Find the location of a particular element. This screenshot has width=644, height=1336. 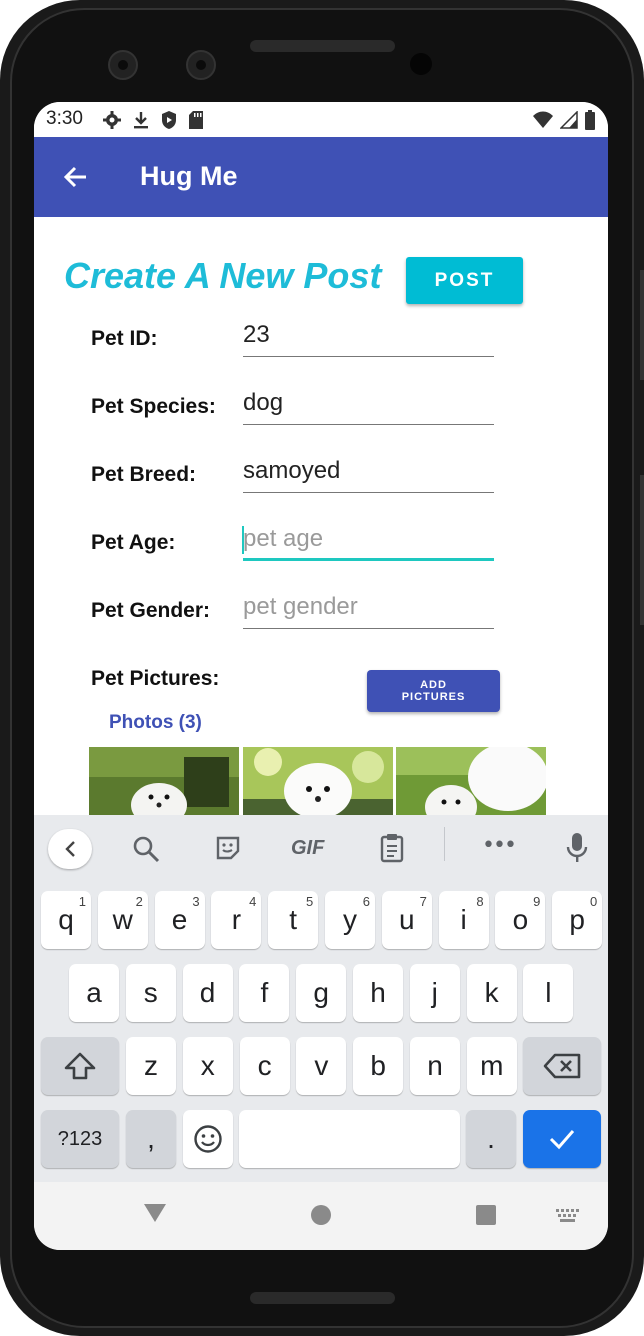

key-o: o9 is located at coordinates (520, 920).